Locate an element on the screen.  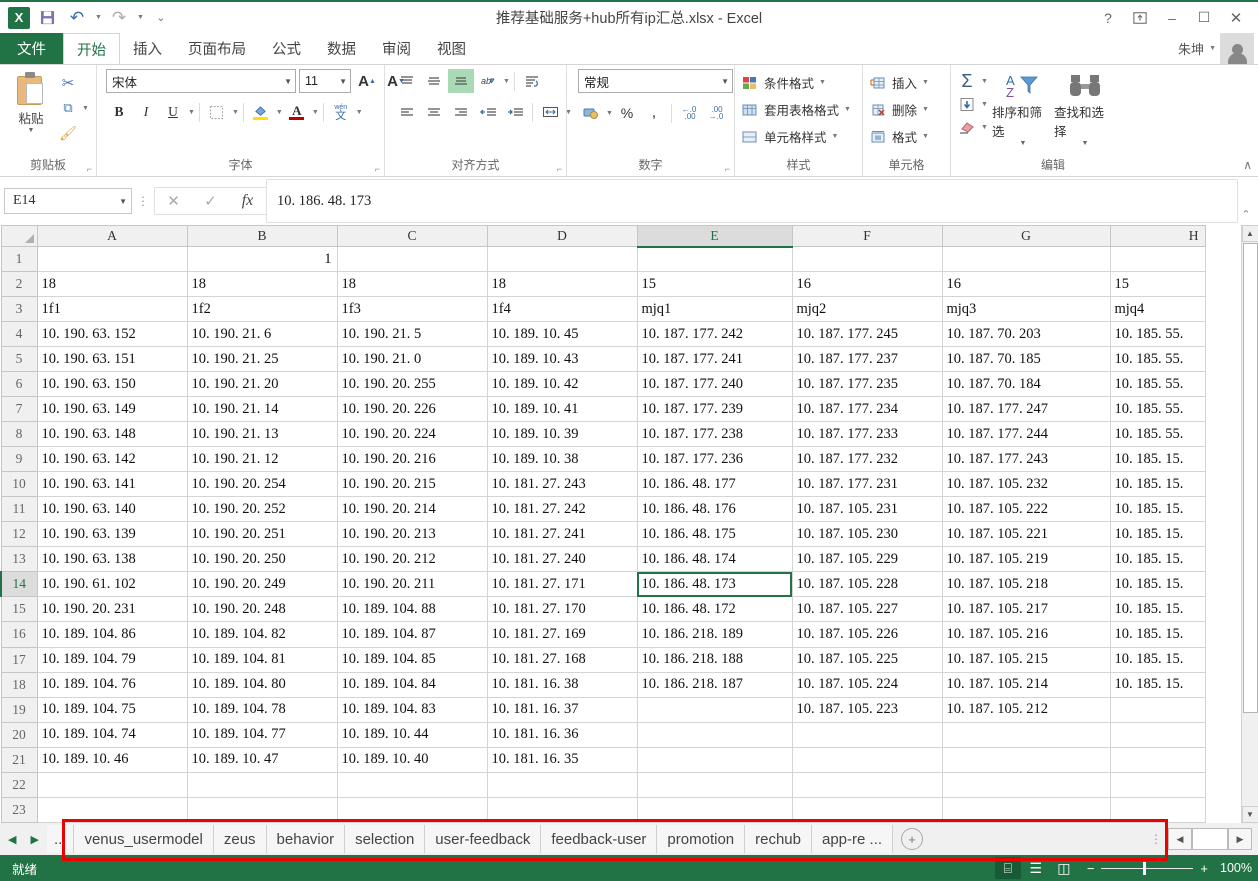
insert-function-icon: fx is located at coordinates (247, 201).